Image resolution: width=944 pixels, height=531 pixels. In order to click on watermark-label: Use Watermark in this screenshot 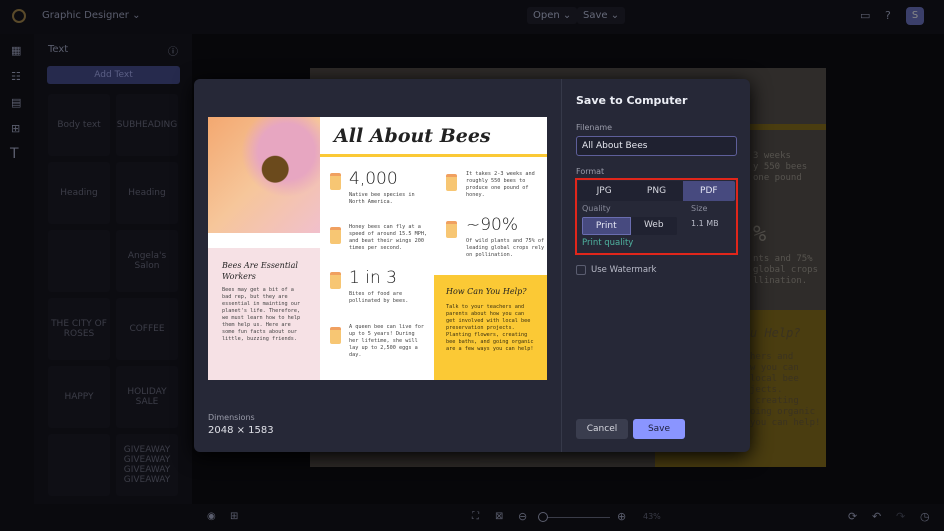, I will do `click(623, 270)`.